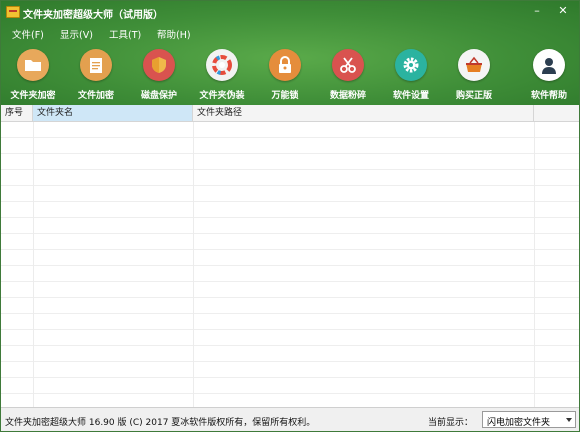  Describe the element at coordinates (76, 34) in the screenshot. I see `menu-view: 显示(V)` at that location.